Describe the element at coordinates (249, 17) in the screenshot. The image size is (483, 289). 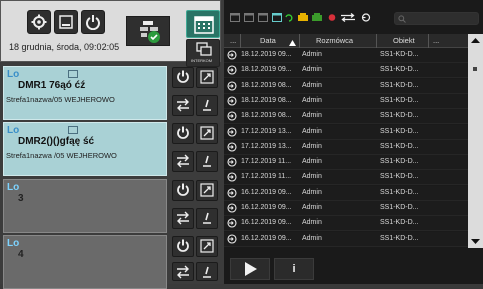
I see `calendar-week-icon` at that location.